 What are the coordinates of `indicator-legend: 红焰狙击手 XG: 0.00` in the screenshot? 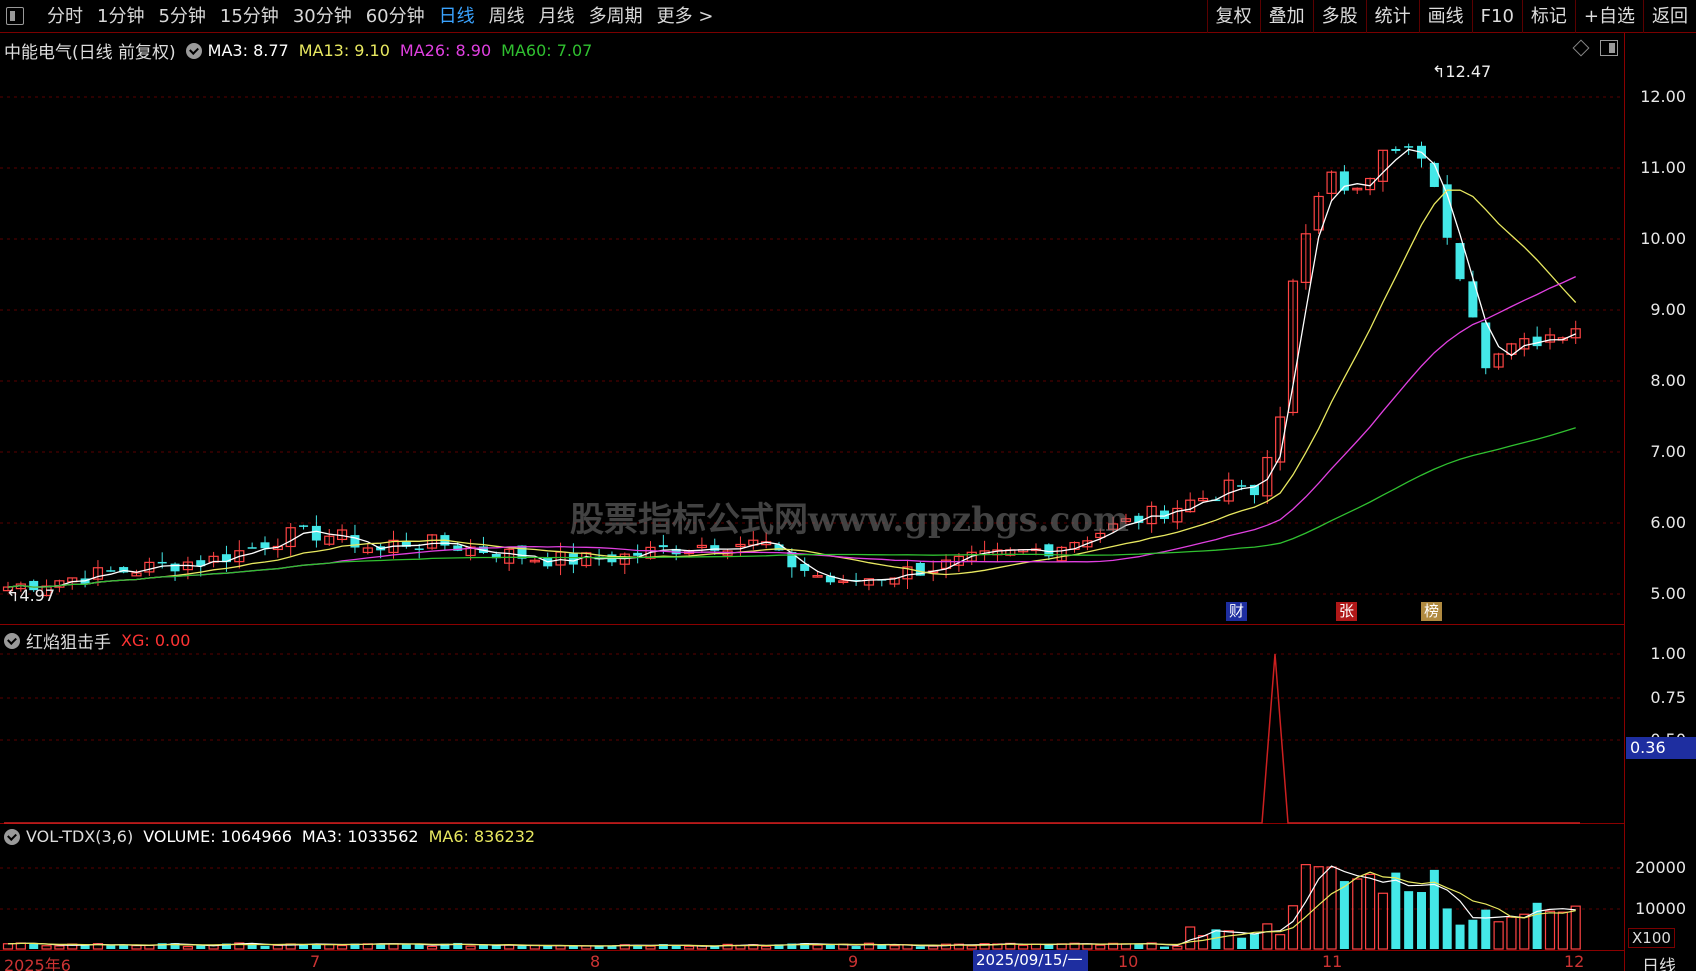 It's located at (102, 640).